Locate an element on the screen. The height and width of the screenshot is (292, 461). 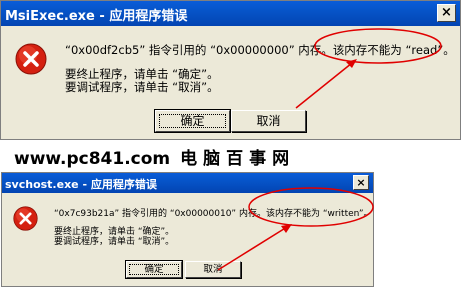
titlebar: svchost.exe - 应用程序错误 × is located at coordinates (187, 183).